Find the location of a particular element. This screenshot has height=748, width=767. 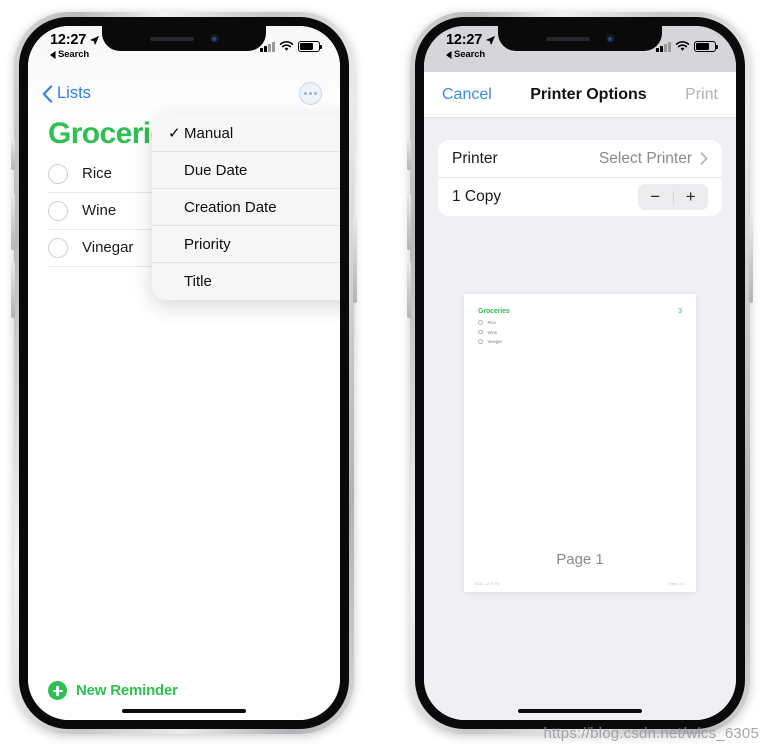

reminder-label: Vinegar is located at coordinates (108, 247).